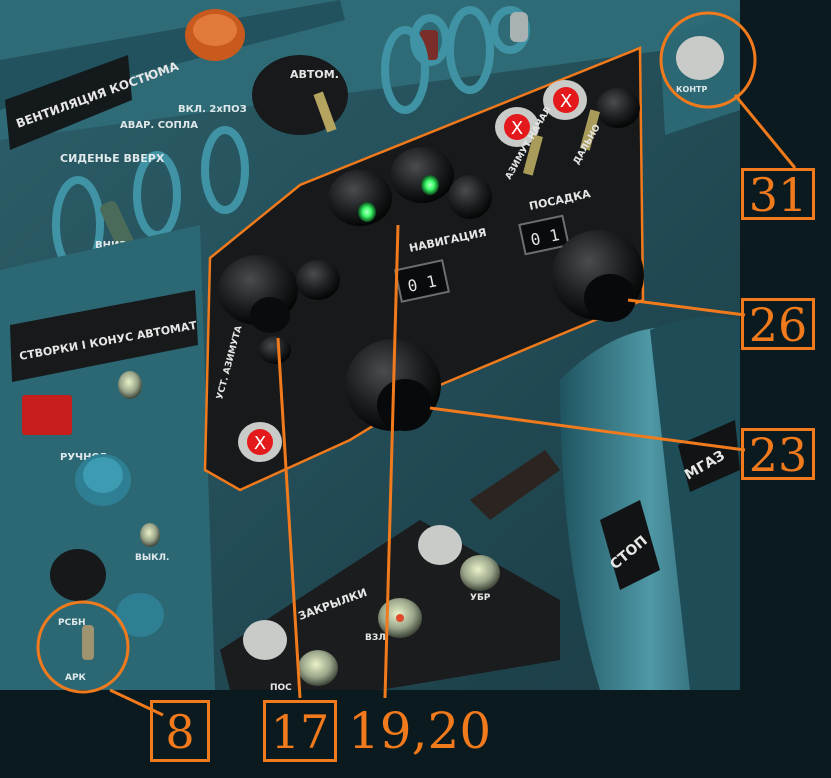 Image resolution: width=831 pixels, height=778 pixels. What do you see at coordinates (517, 128) in the screenshot?
I see `x-marker-label-1: X` at bounding box center [517, 128].